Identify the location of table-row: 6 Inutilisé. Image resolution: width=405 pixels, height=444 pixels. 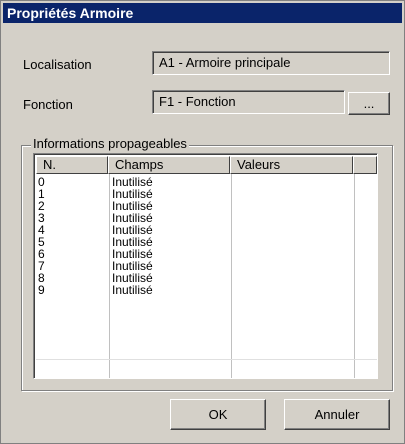
(206, 254).